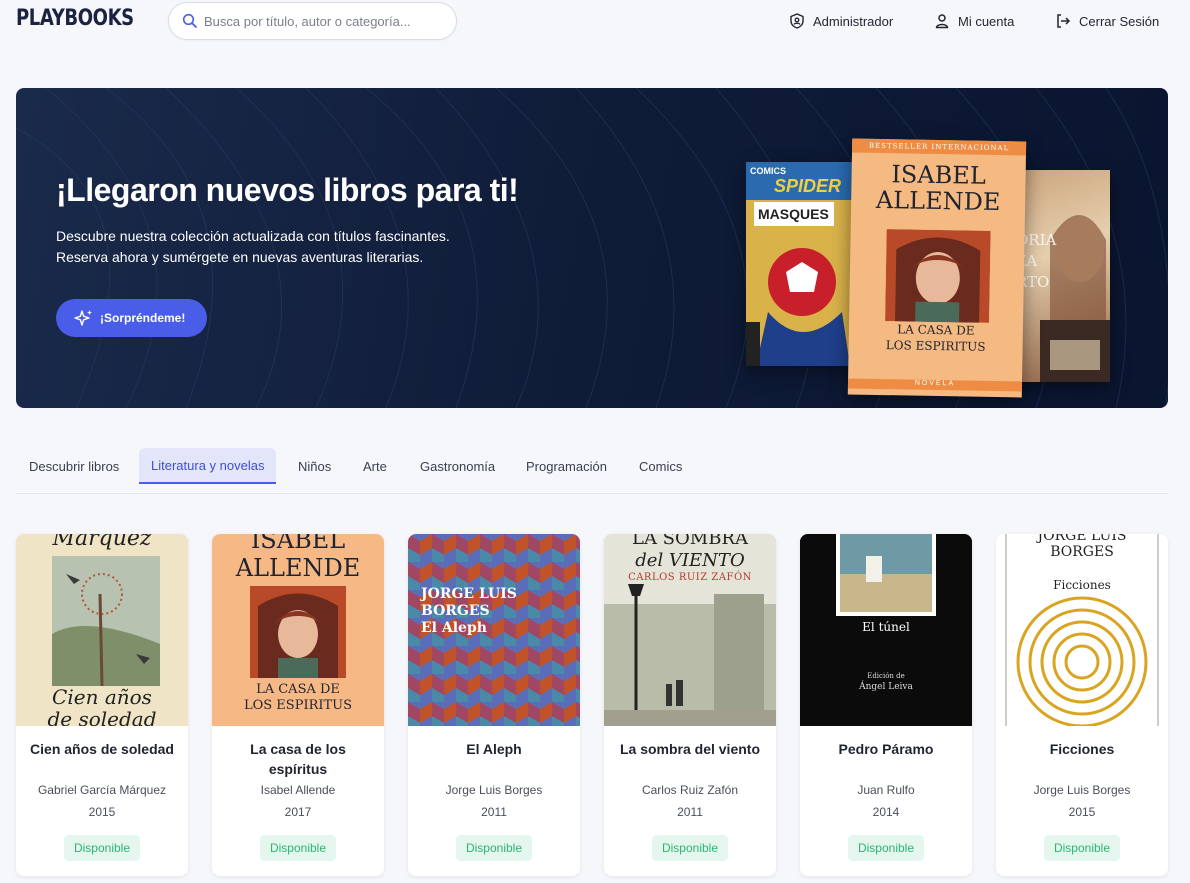 This screenshot has width=1190, height=883. Describe the element at coordinates (660, 466) in the screenshot. I see `tab-comics: Comics` at that location.